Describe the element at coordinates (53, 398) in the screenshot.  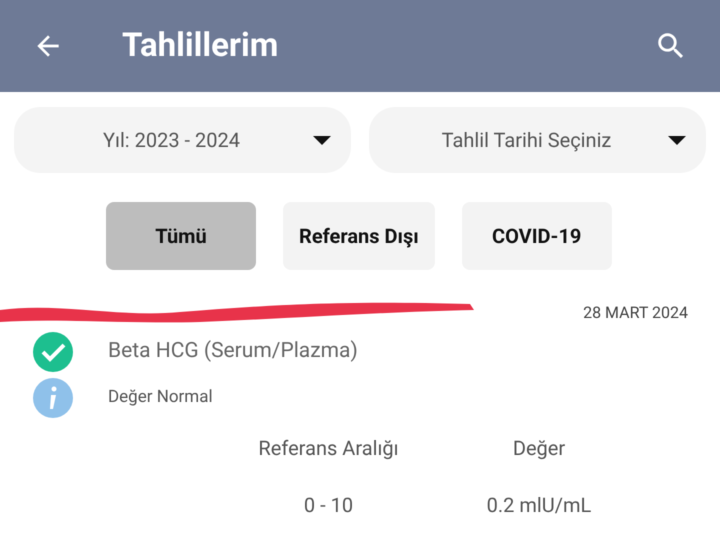
I see `info-icon` at that location.